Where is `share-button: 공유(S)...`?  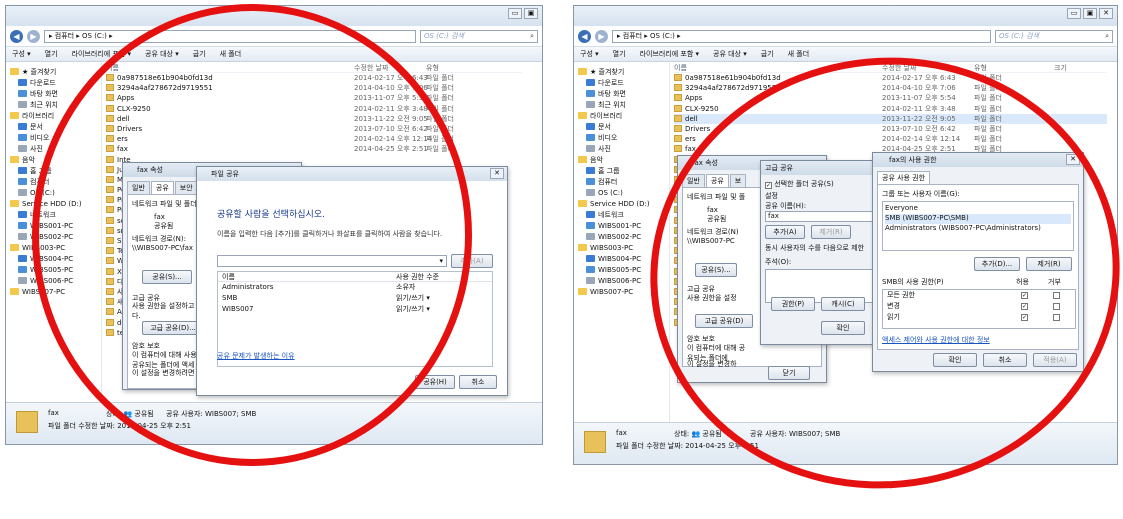 share-button: 공유(S)... is located at coordinates (167, 277).